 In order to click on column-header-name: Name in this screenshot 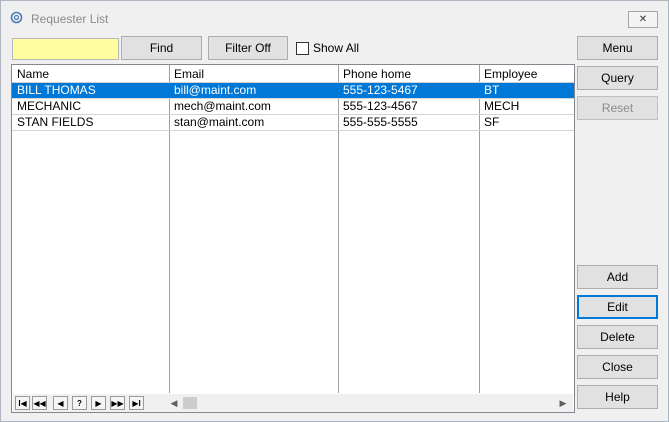, I will do `click(33, 74)`.